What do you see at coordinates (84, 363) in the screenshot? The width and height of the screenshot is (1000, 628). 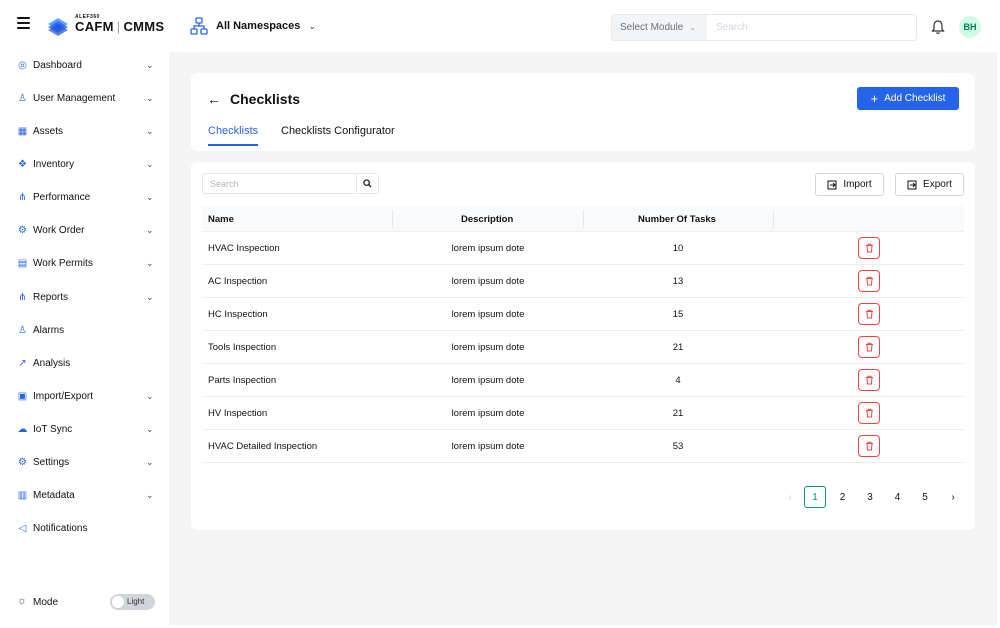 I see `sidebar-item-analysis: ↗ Analysis` at bounding box center [84, 363].